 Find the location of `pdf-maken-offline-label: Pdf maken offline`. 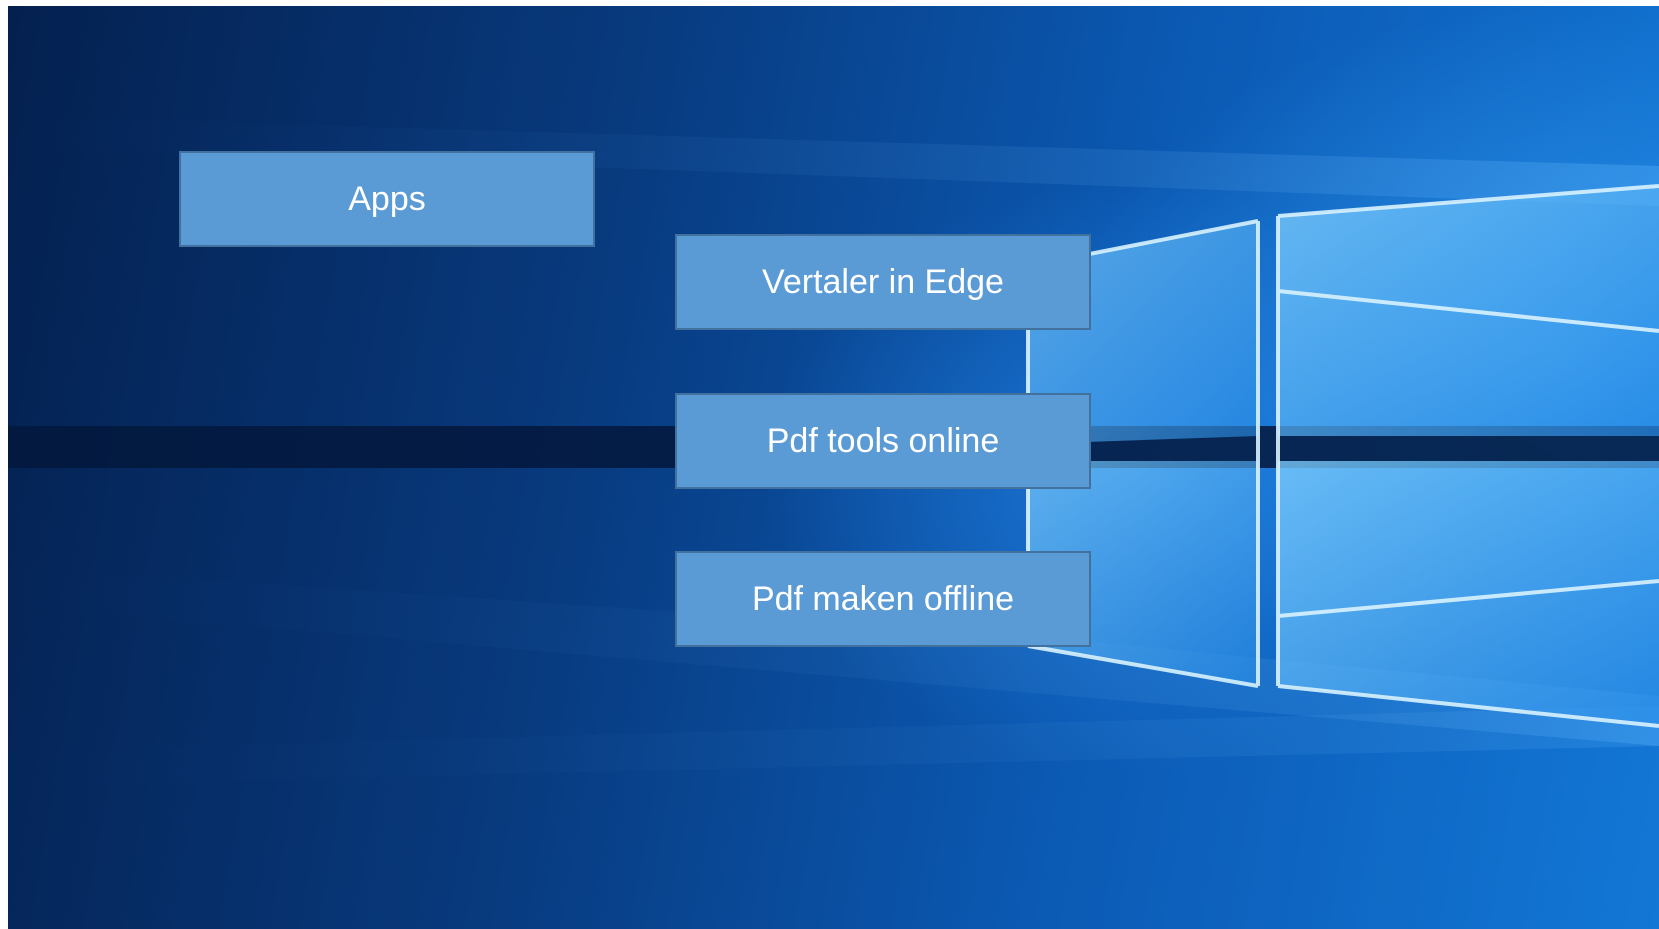

pdf-maken-offline-label: Pdf maken offline is located at coordinates (883, 598).